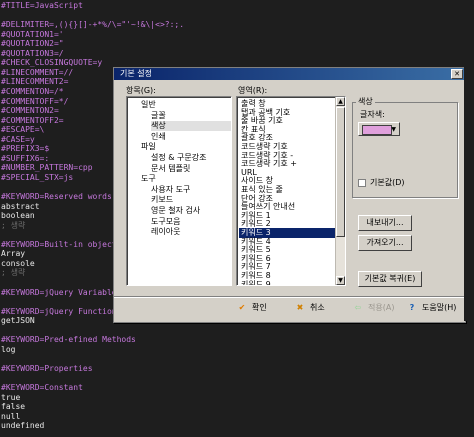 This screenshot has height=437, width=474. What do you see at coordinates (148, 105) in the screenshot?
I see `tree-item: 일반` at bounding box center [148, 105].